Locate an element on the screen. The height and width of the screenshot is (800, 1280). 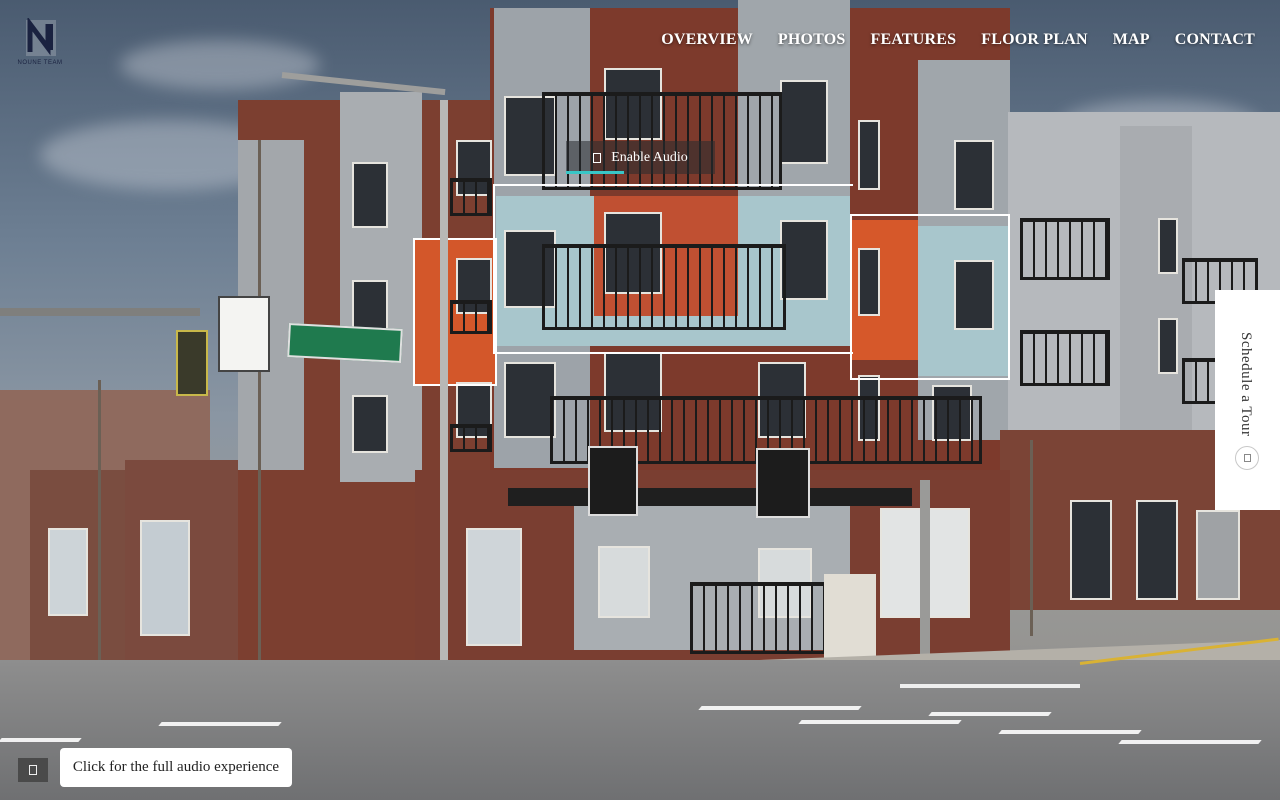
audio-callout: Click for the full audio experience is located at coordinates (176, 767).